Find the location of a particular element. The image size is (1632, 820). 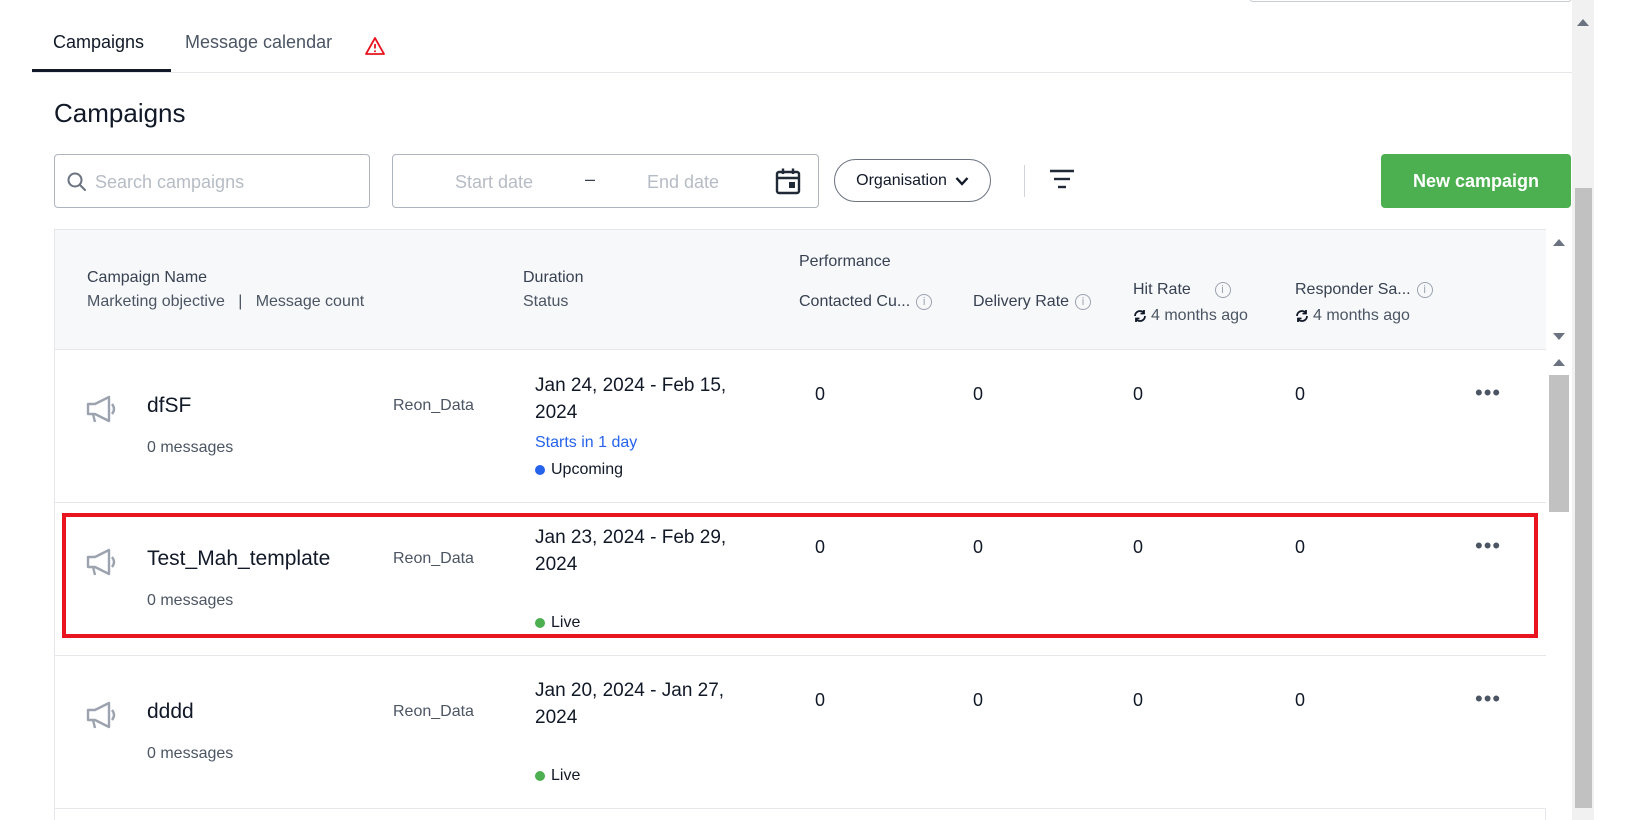

tab-campaigns: Campaigns is located at coordinates (98, 42).